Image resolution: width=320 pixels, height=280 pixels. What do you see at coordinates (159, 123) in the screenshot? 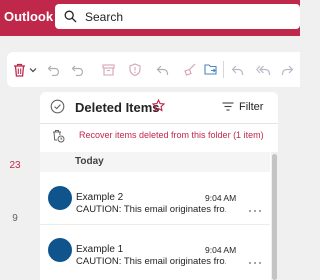
I see `header-divider` at bounding box center [159, 123].